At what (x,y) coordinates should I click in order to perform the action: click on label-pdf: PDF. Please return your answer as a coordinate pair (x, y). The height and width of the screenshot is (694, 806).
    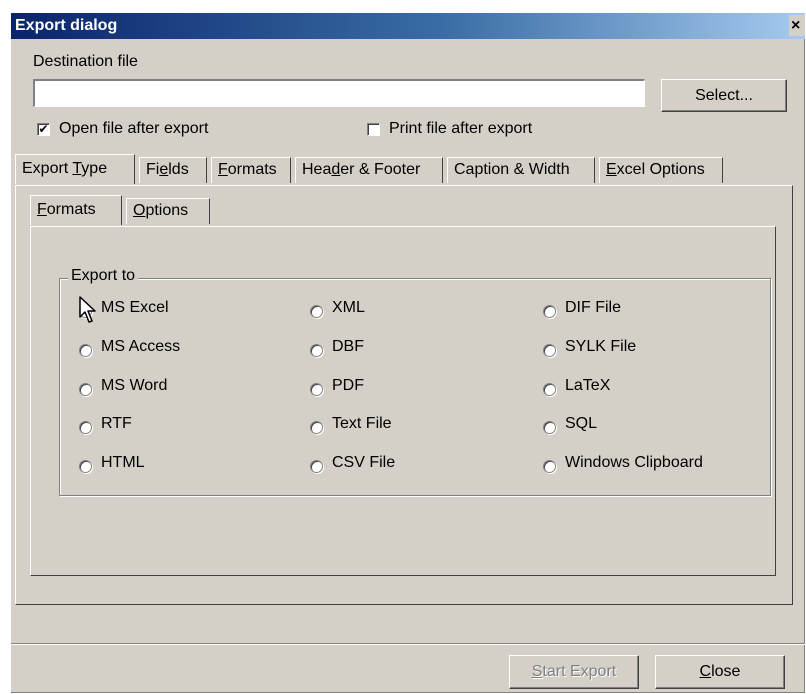
    Looking at the image, I should click on (348, 386).